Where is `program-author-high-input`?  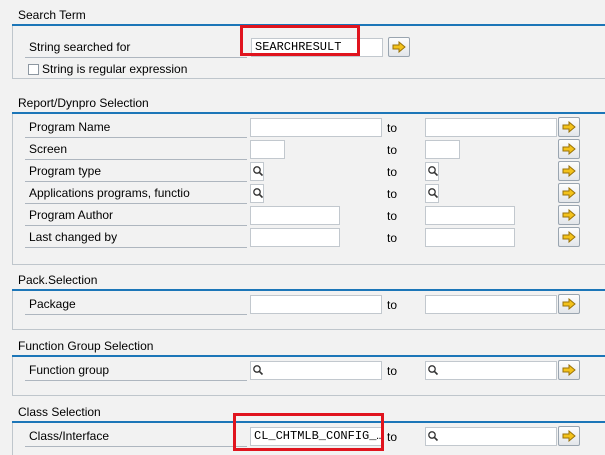
program-author-high-input is located at coordinates (470, 215).